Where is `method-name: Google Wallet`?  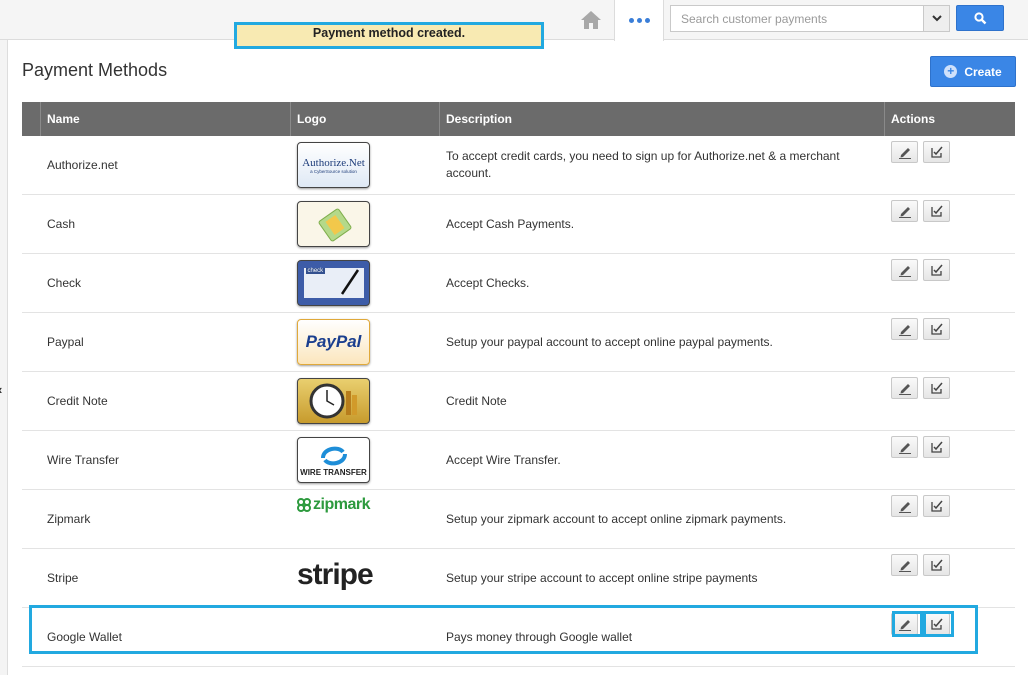 method-name: Google Wallet is located at coordinates (84, 637).